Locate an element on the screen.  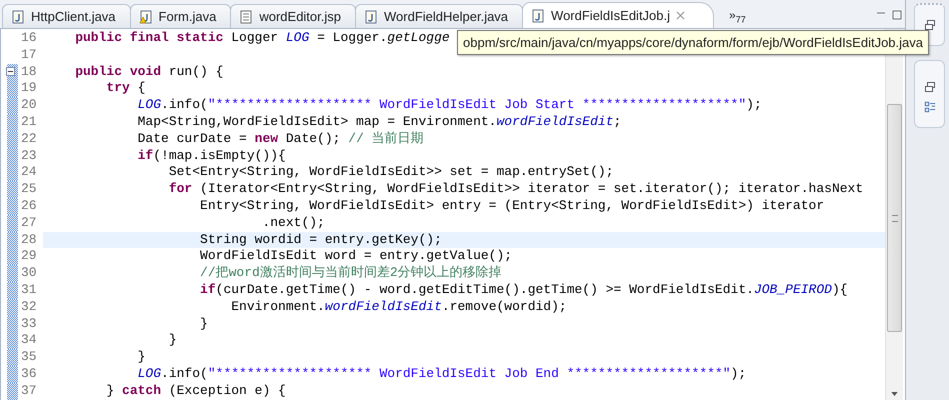
line-number: 34 is located at coordinates (29, 341).